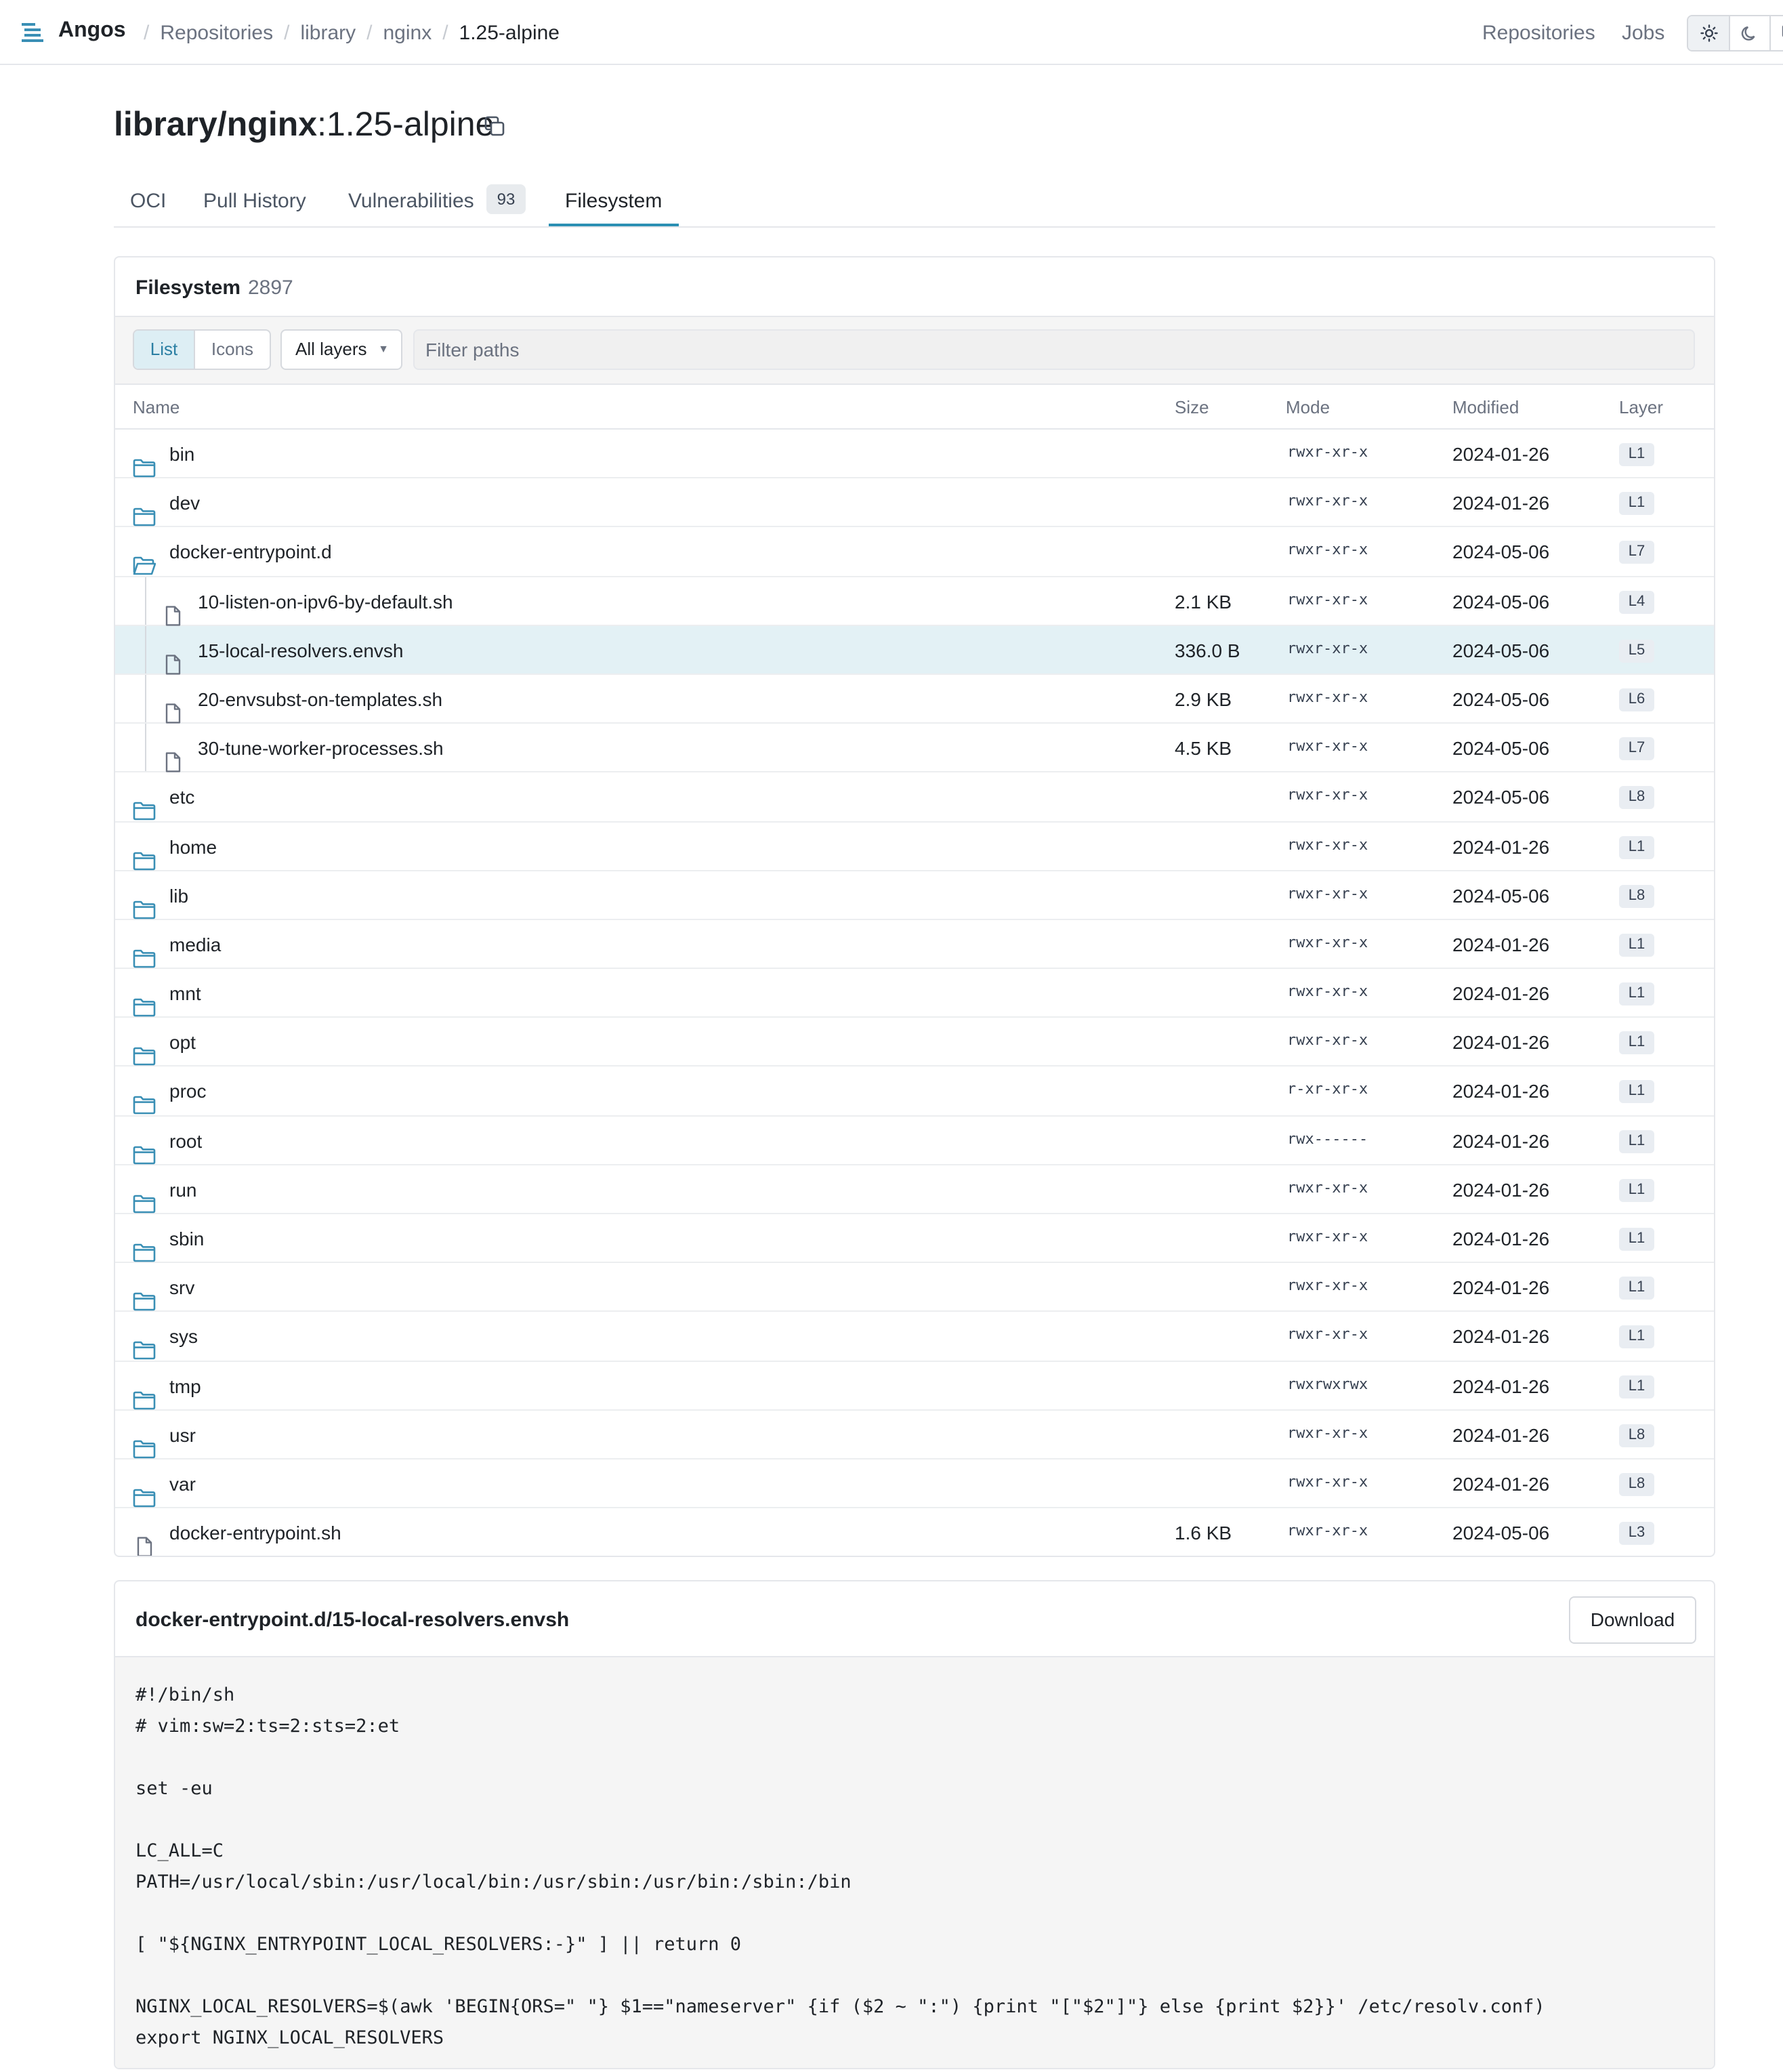 Image resolution: width=1783 pixels, height=2072 pixels. I want to click on entry-name: sys, so click(183, 1337).